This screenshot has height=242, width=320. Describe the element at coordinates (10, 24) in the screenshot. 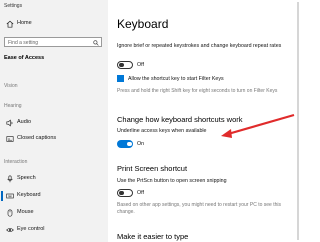

I see `home-icon` at that location.